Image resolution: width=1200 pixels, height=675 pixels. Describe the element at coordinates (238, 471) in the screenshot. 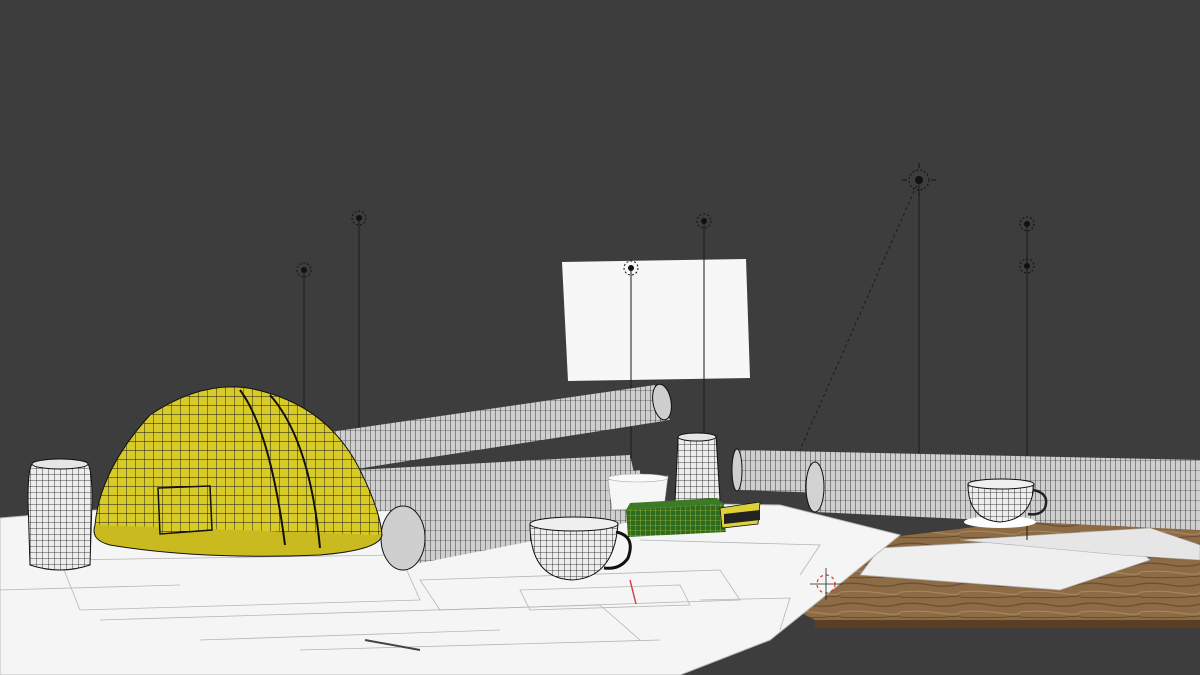

I see `hard-hat` at that location.